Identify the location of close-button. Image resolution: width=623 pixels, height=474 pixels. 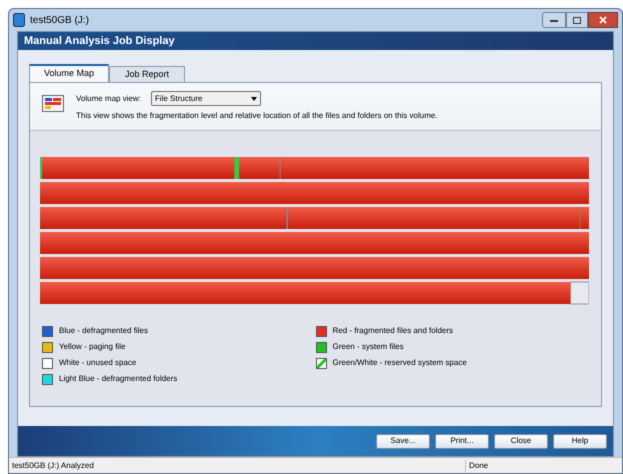
(603, 20).